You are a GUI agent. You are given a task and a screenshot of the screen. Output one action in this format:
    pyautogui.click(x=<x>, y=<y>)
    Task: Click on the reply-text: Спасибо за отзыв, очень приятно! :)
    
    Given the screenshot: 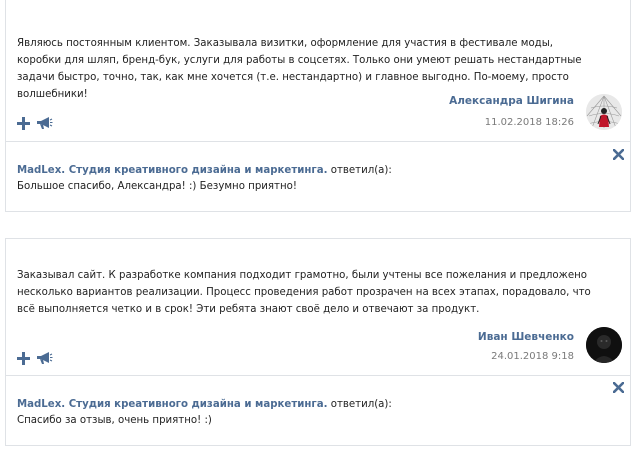 What is the action you would take?
    pyautogui.click(x=114, y=420)
    